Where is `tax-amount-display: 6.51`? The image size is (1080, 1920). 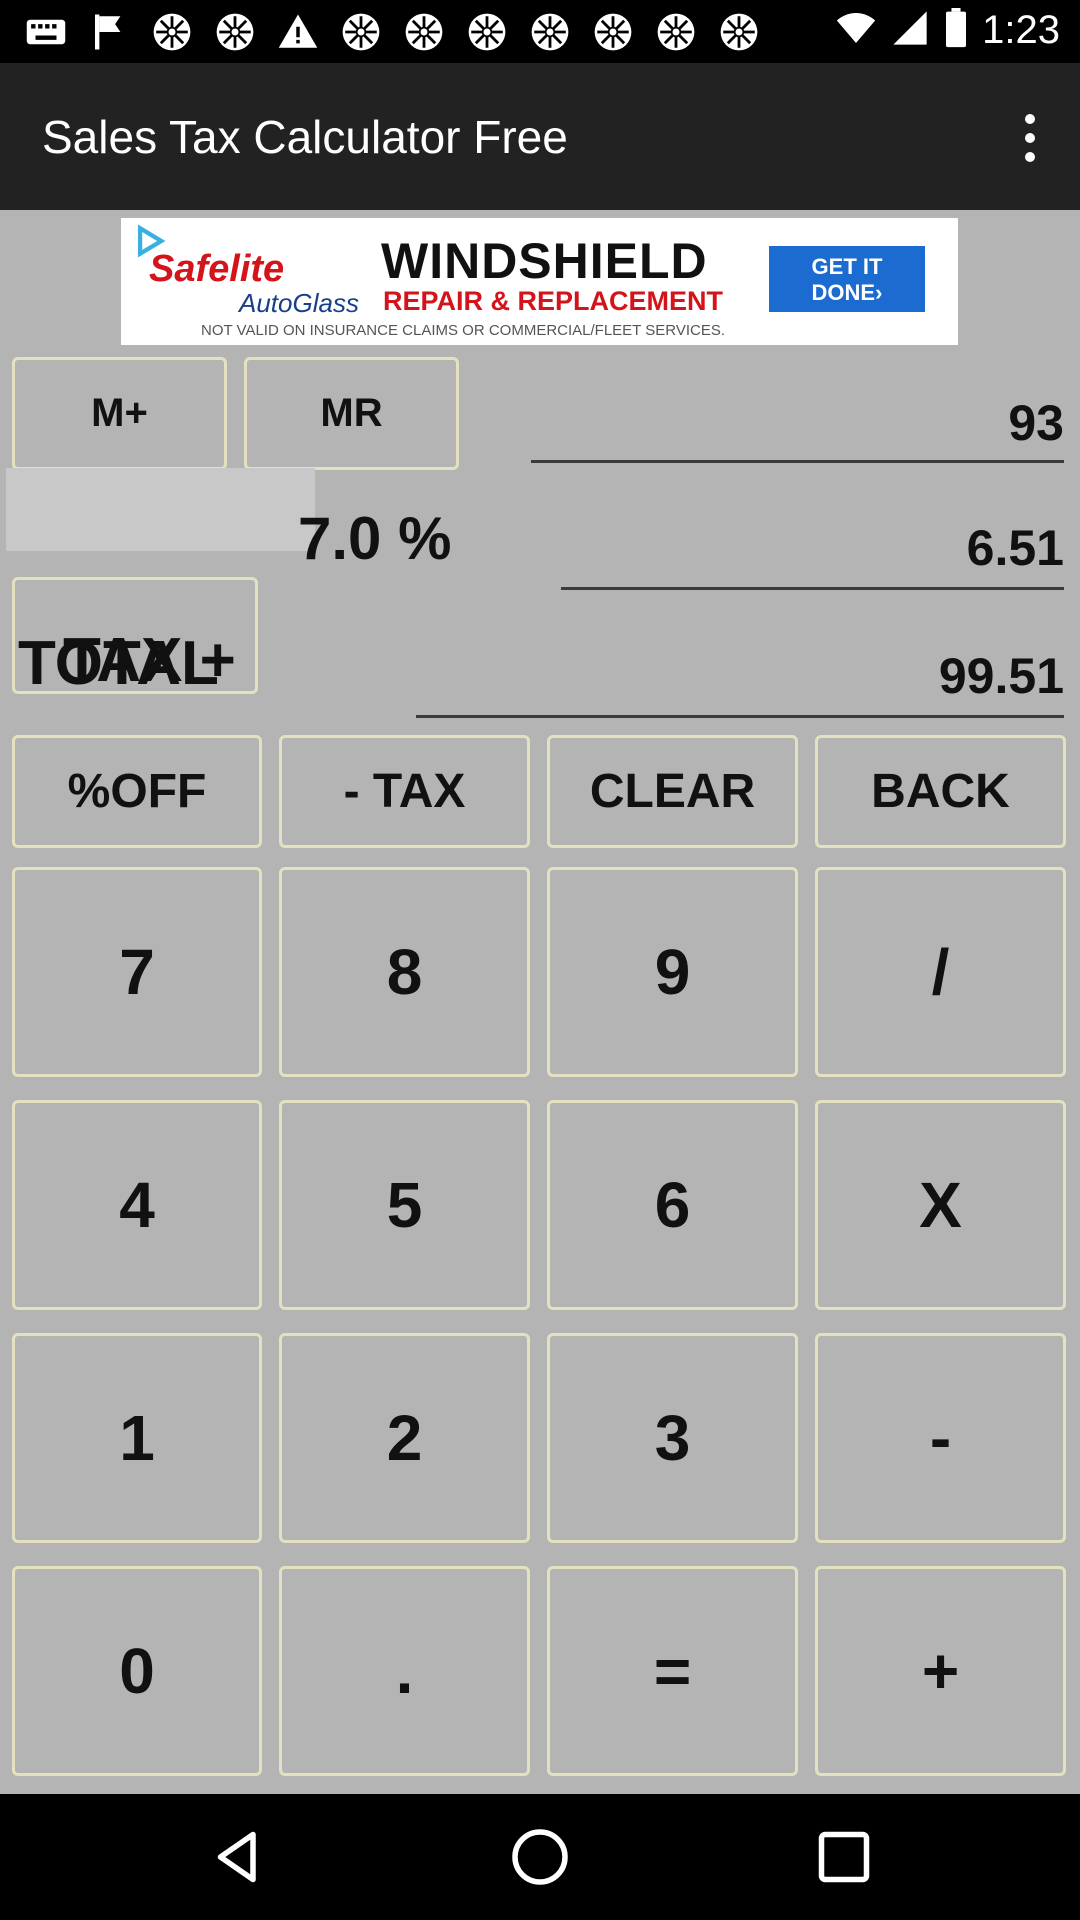
tax-amount-display: 6.51 is located at coordinates (812, 548).